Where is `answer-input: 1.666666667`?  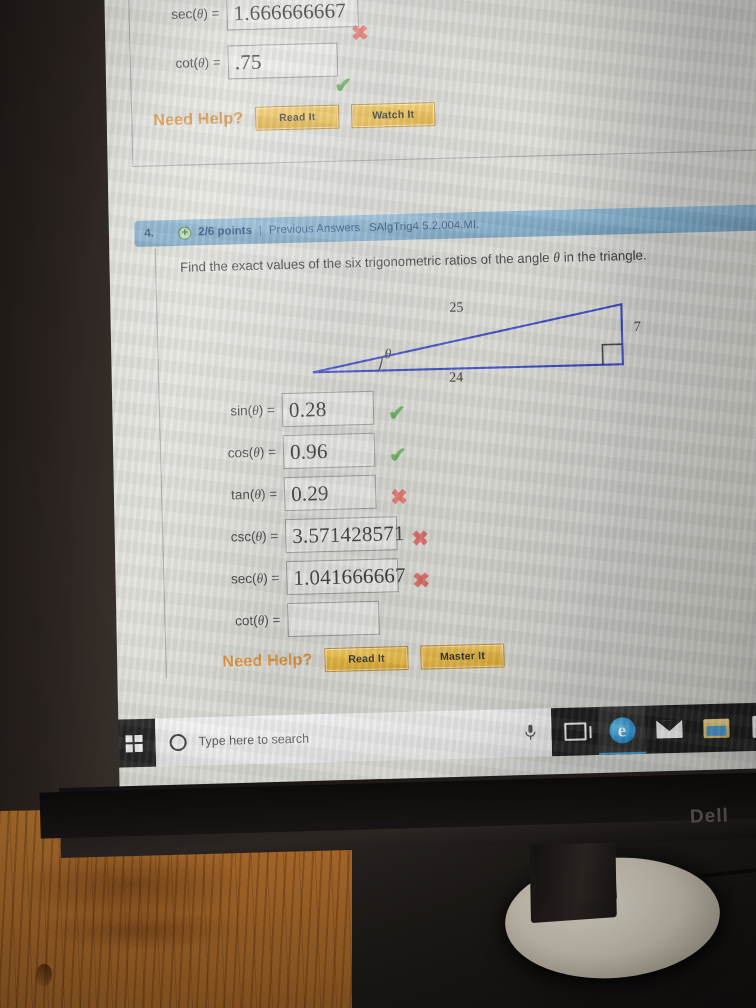 answer-input: 1.666666667 is located at coordinates (292, 15).